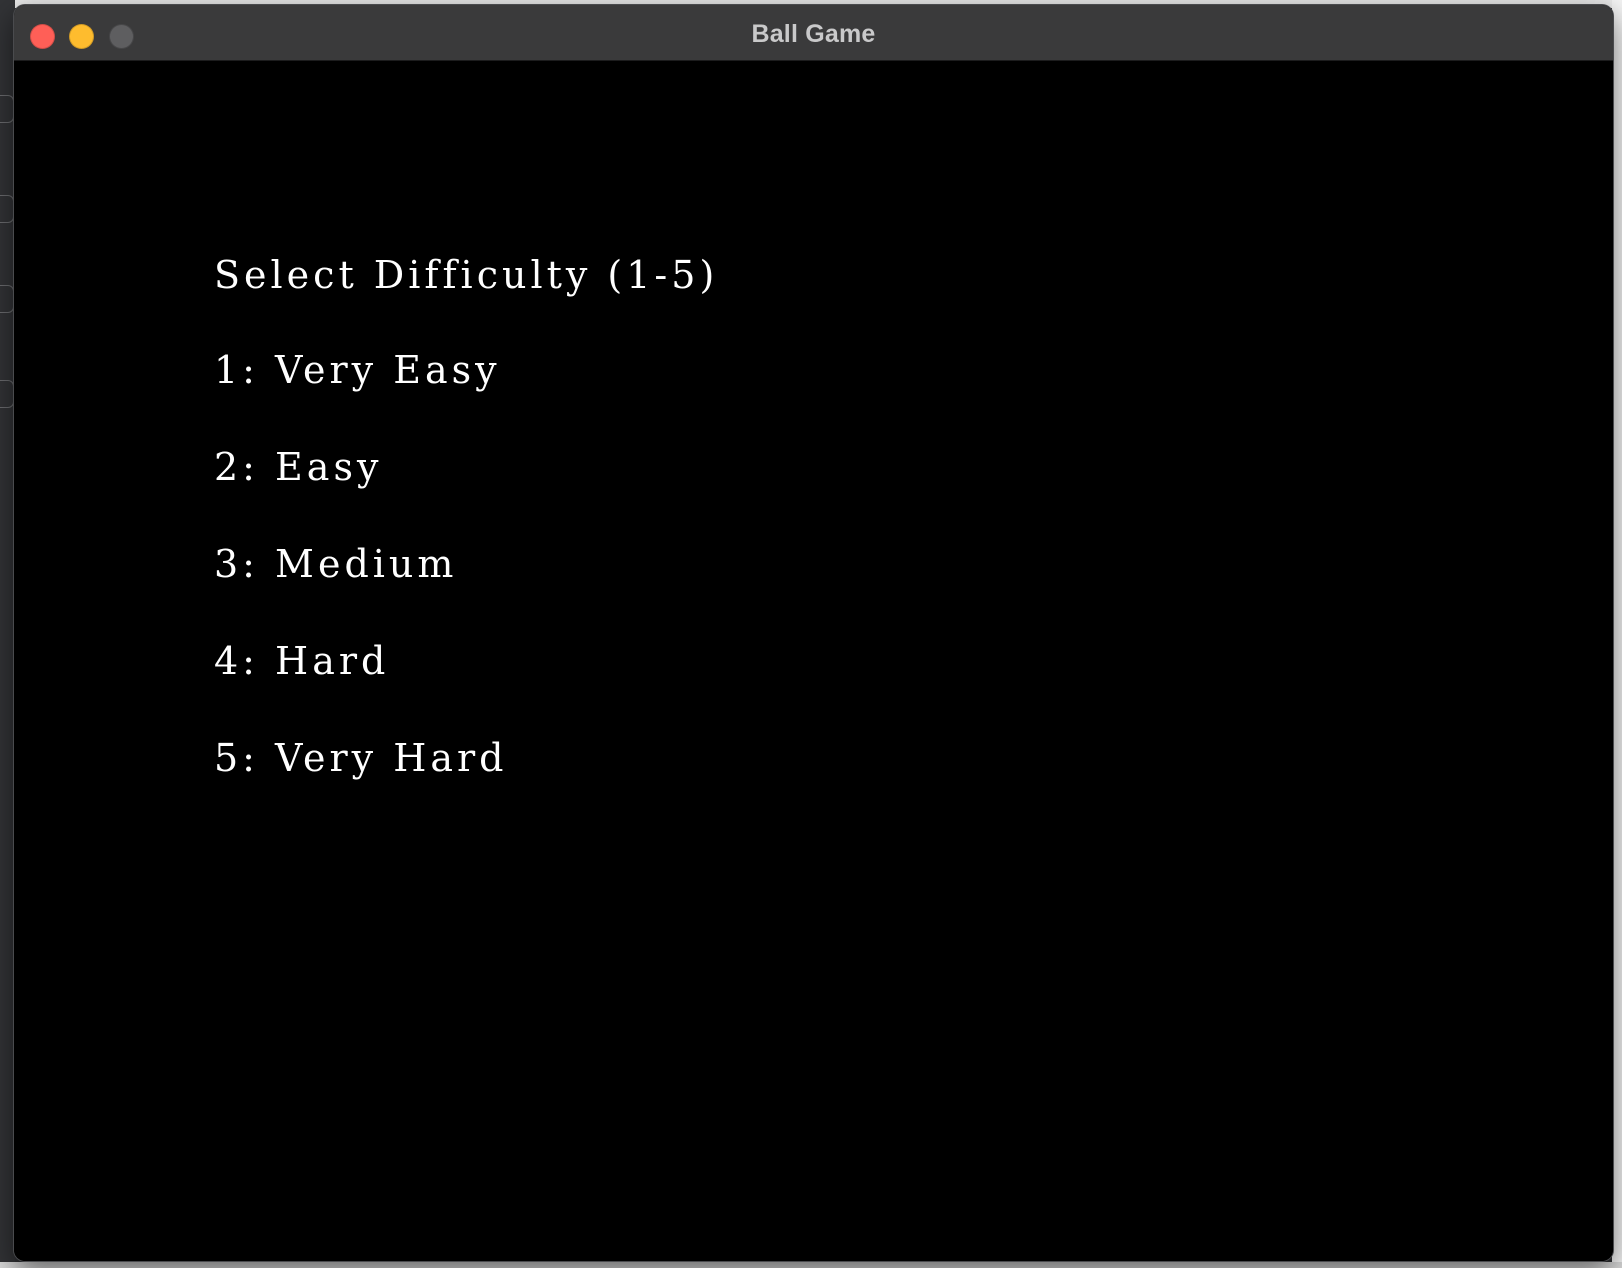 The image size is (1622, 1268). Describe the element at coordinates (466, 275) in the screenshot. I see `difficulty-heading: Select Difficulty (1-5)` at that location.